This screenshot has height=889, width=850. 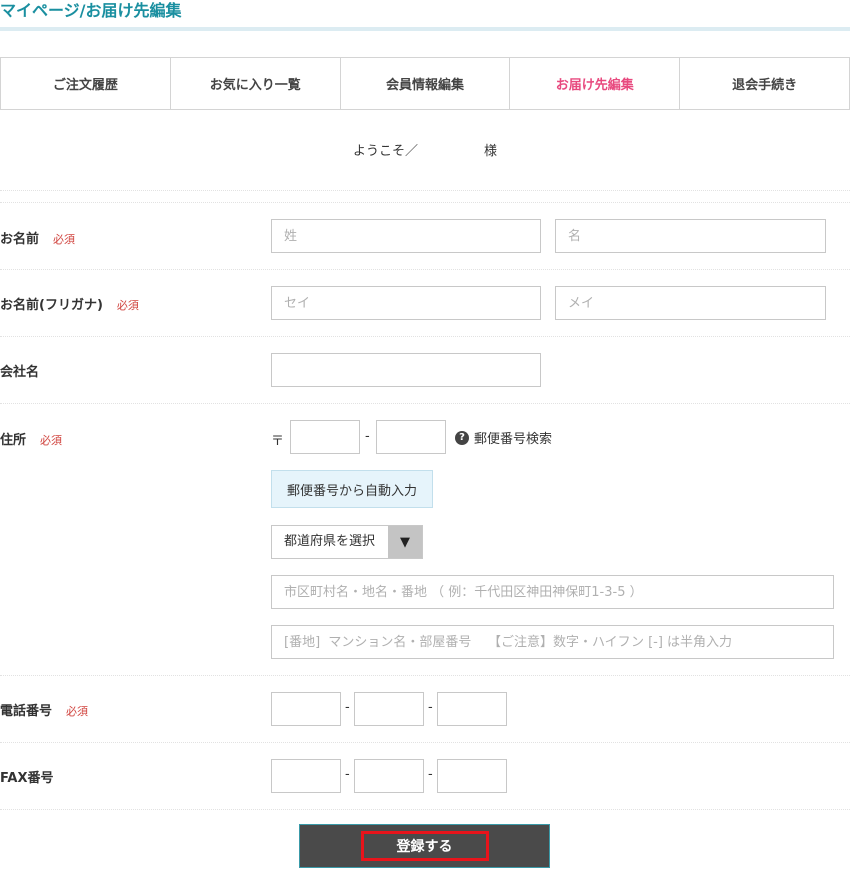 I want to click on register-button: 登録する, so click(x=424, y=846).